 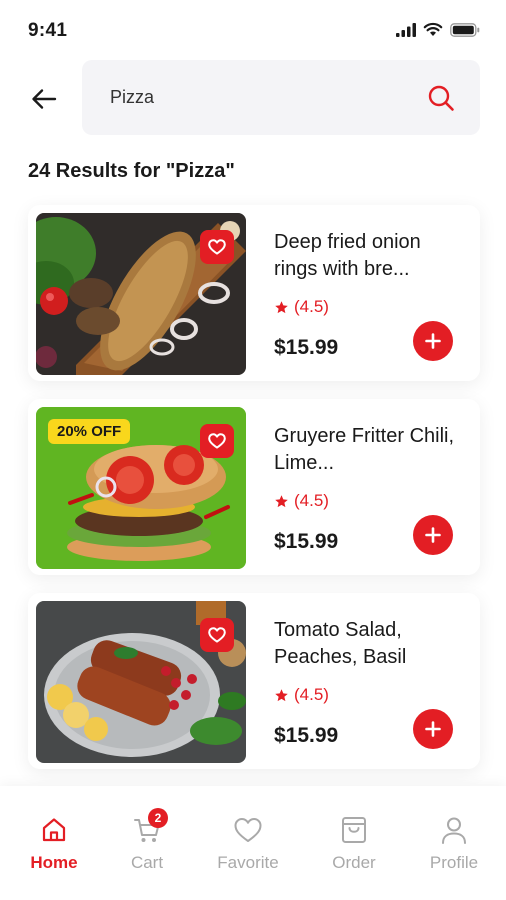 I want to click on search-icon, so click(x=441, y=98).